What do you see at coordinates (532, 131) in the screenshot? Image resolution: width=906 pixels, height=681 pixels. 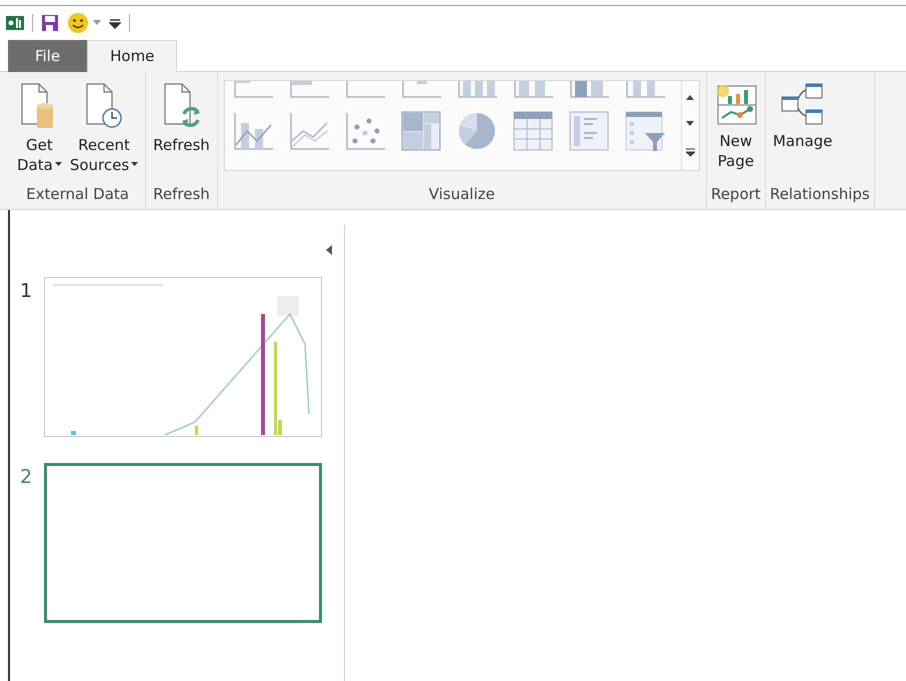 I see `table-icon` at bounding box center [532, 131].